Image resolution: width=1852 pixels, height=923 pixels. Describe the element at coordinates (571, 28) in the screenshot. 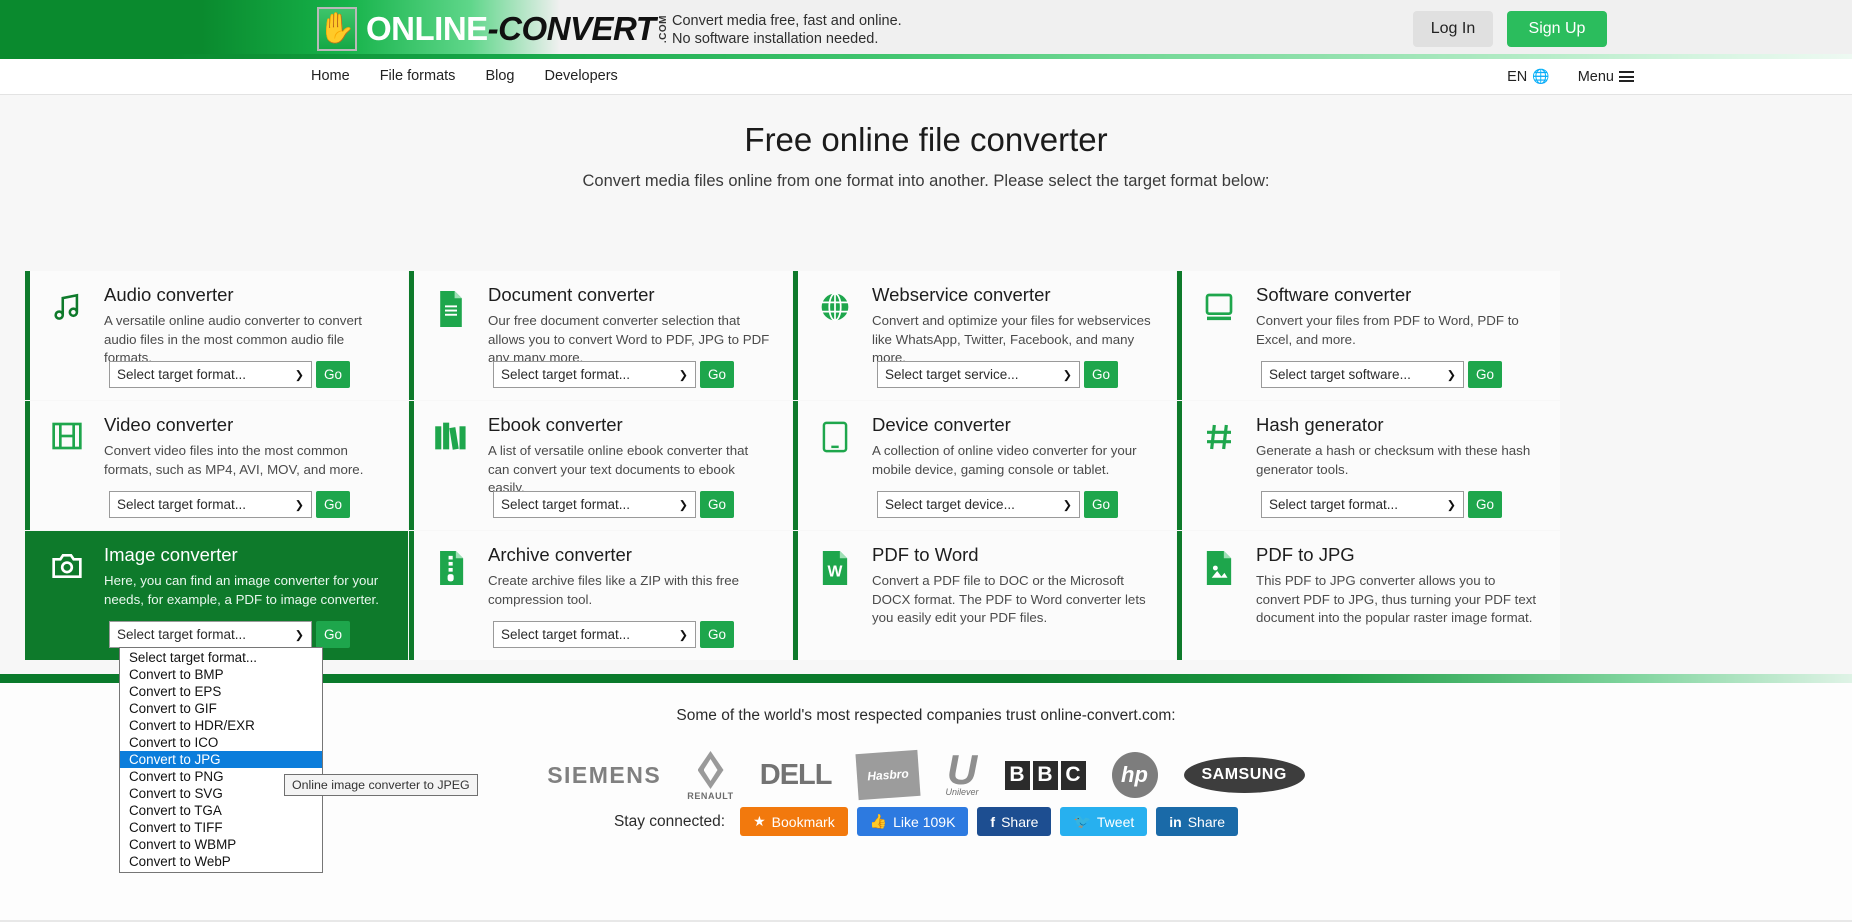

I see `logo-convert-text: -CONVERT` at that location.